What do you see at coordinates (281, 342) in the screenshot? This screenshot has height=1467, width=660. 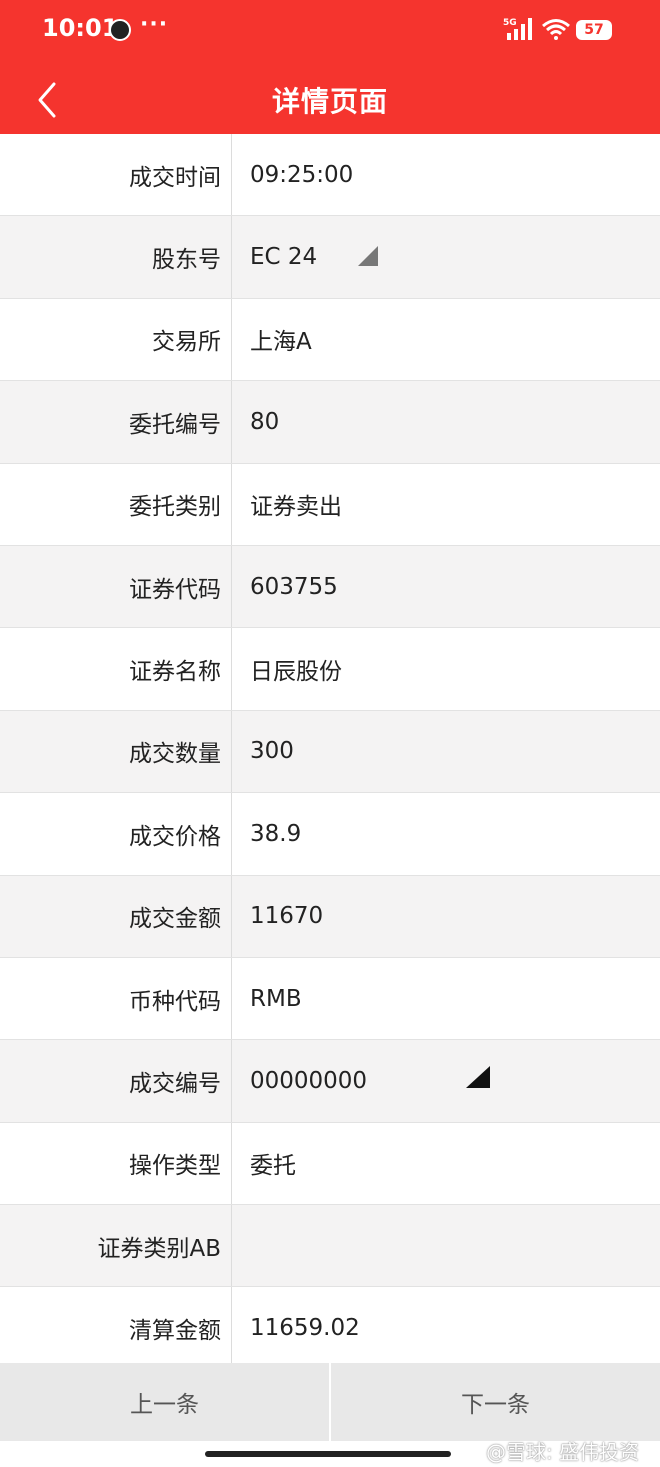 I see `row-value: 上海A` at bounding box center [281, 342].